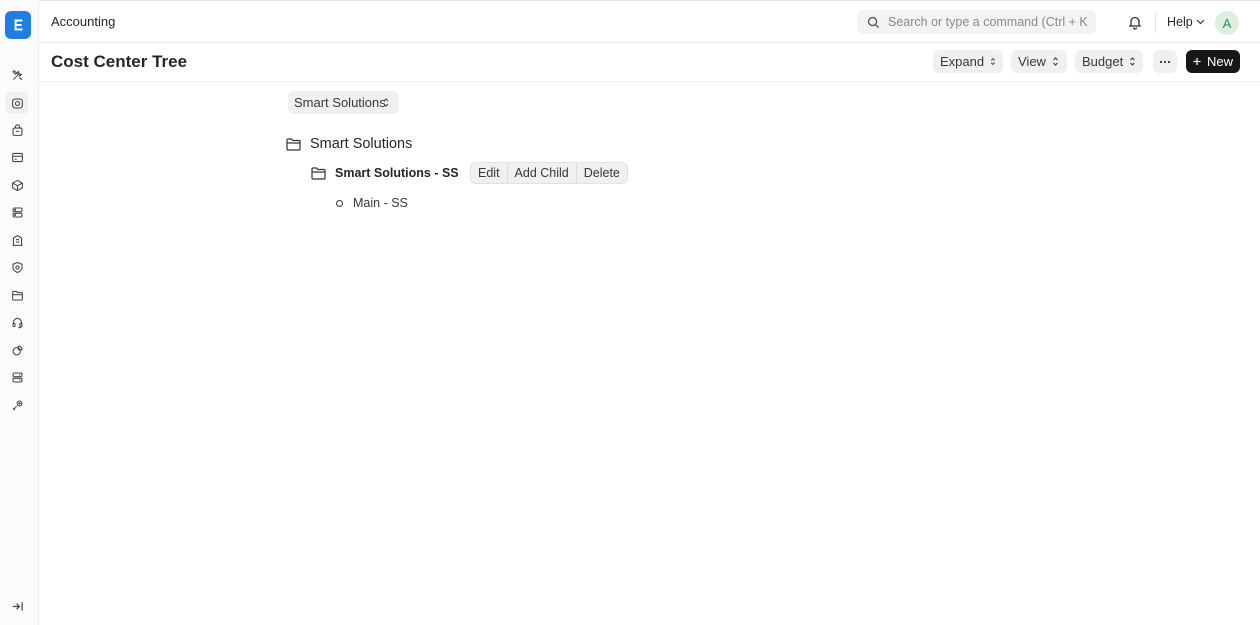 This screenshot has width=1260, height=625. Describe the element at coordinates (1180, 22) in the screenshot. I see `help-label: Help` at that location.